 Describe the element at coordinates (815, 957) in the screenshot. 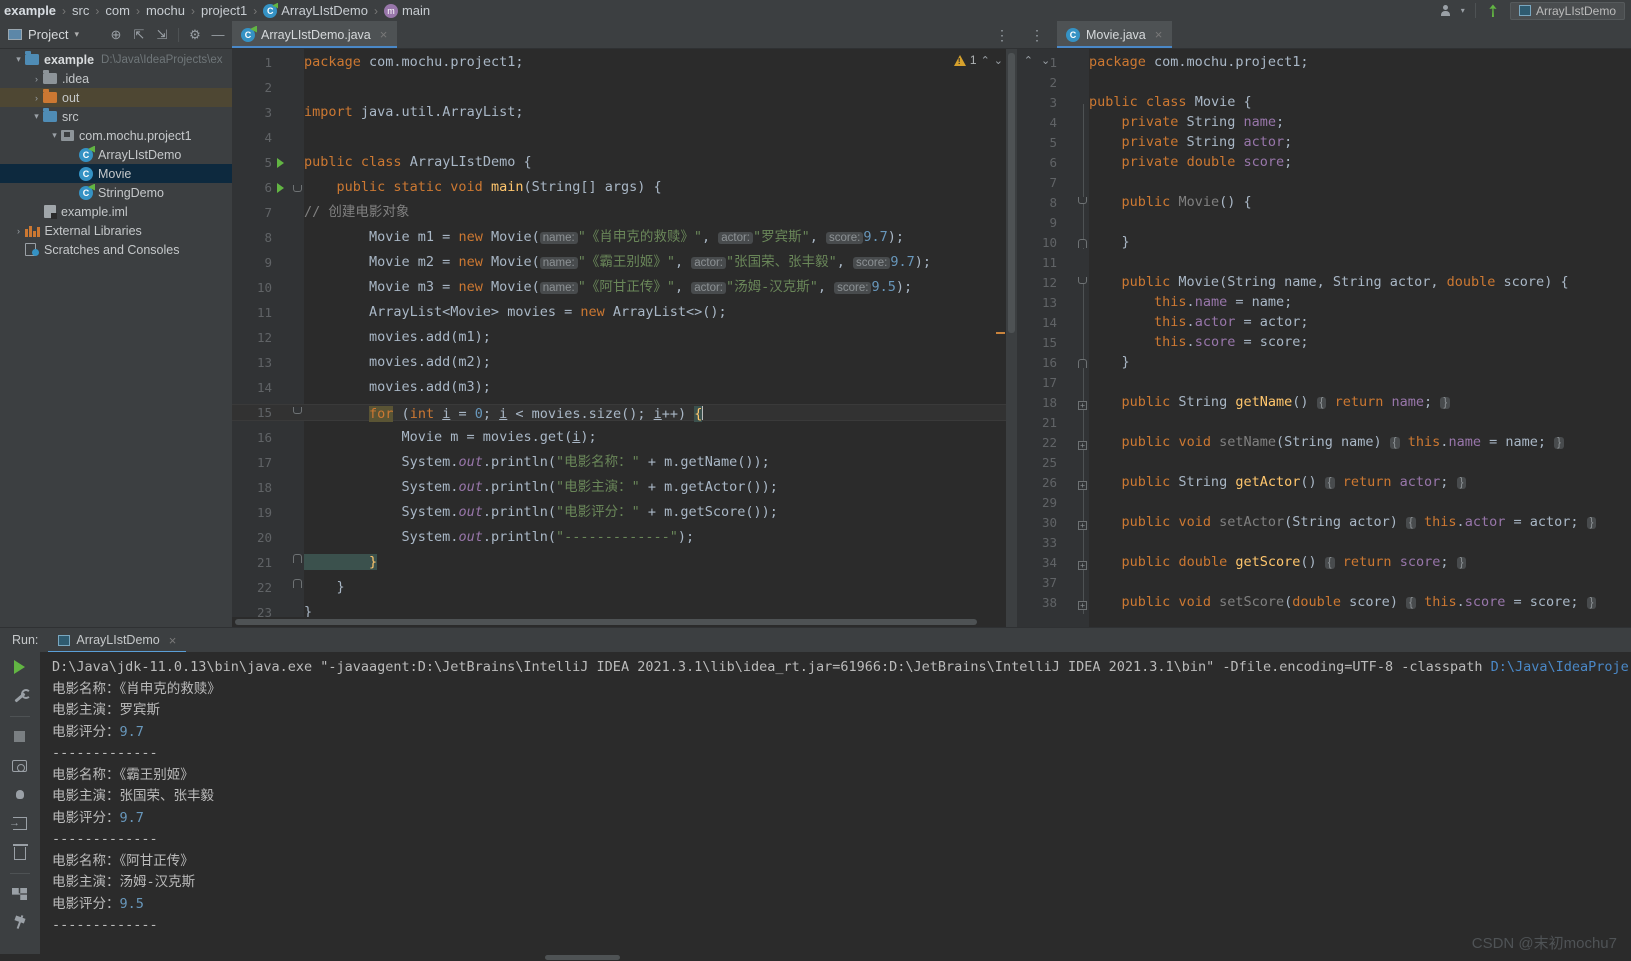

I see `console-scrollbar-horizontal` at that location.